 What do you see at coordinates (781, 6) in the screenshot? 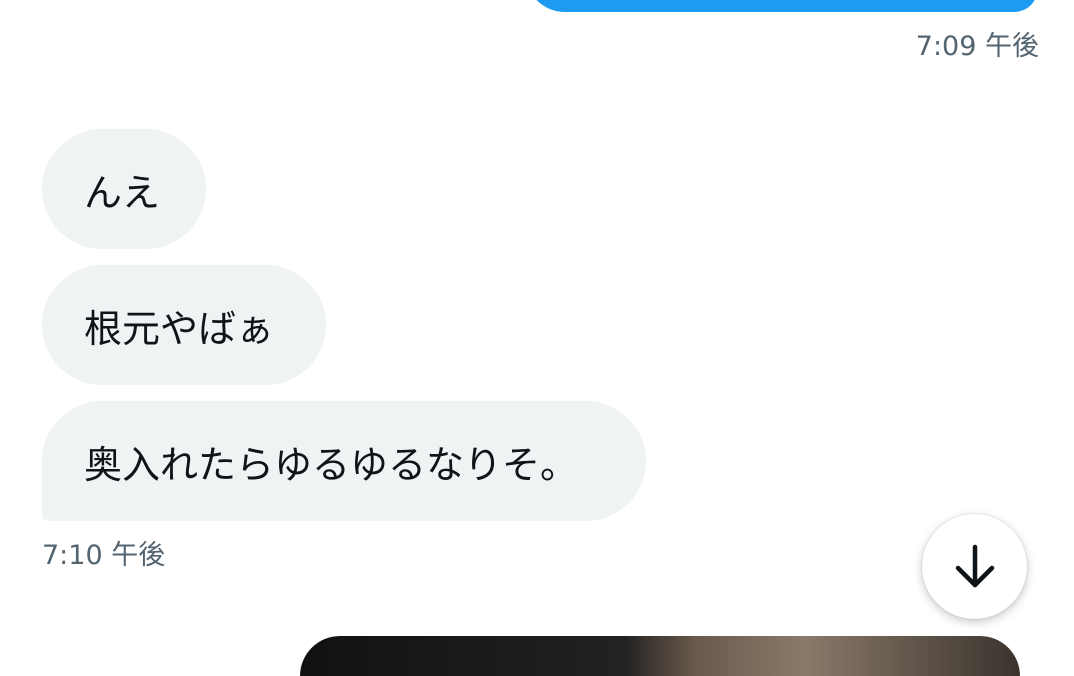
I see `sent-message-bubble` at bounding box center [781, 6].